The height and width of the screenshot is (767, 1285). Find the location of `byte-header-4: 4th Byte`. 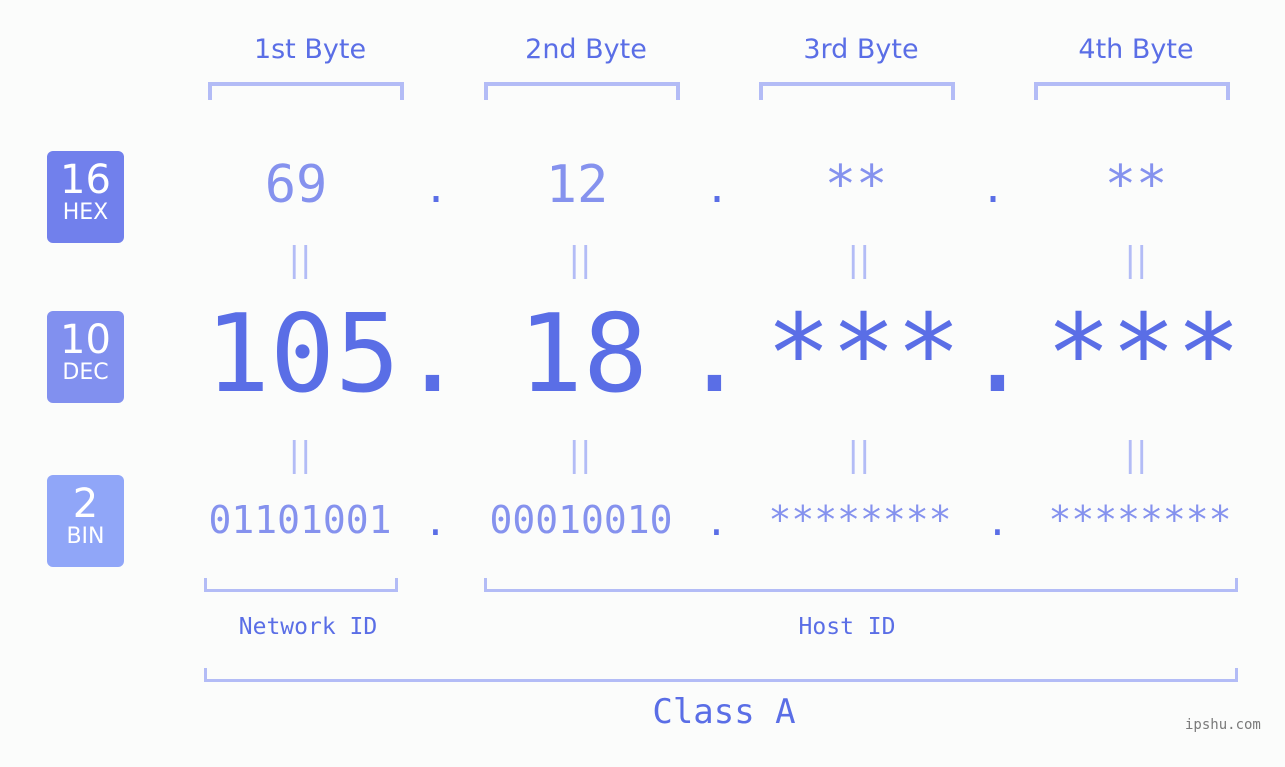

byte-header-4: 4th Byte is located at coordinates (1136, 49).